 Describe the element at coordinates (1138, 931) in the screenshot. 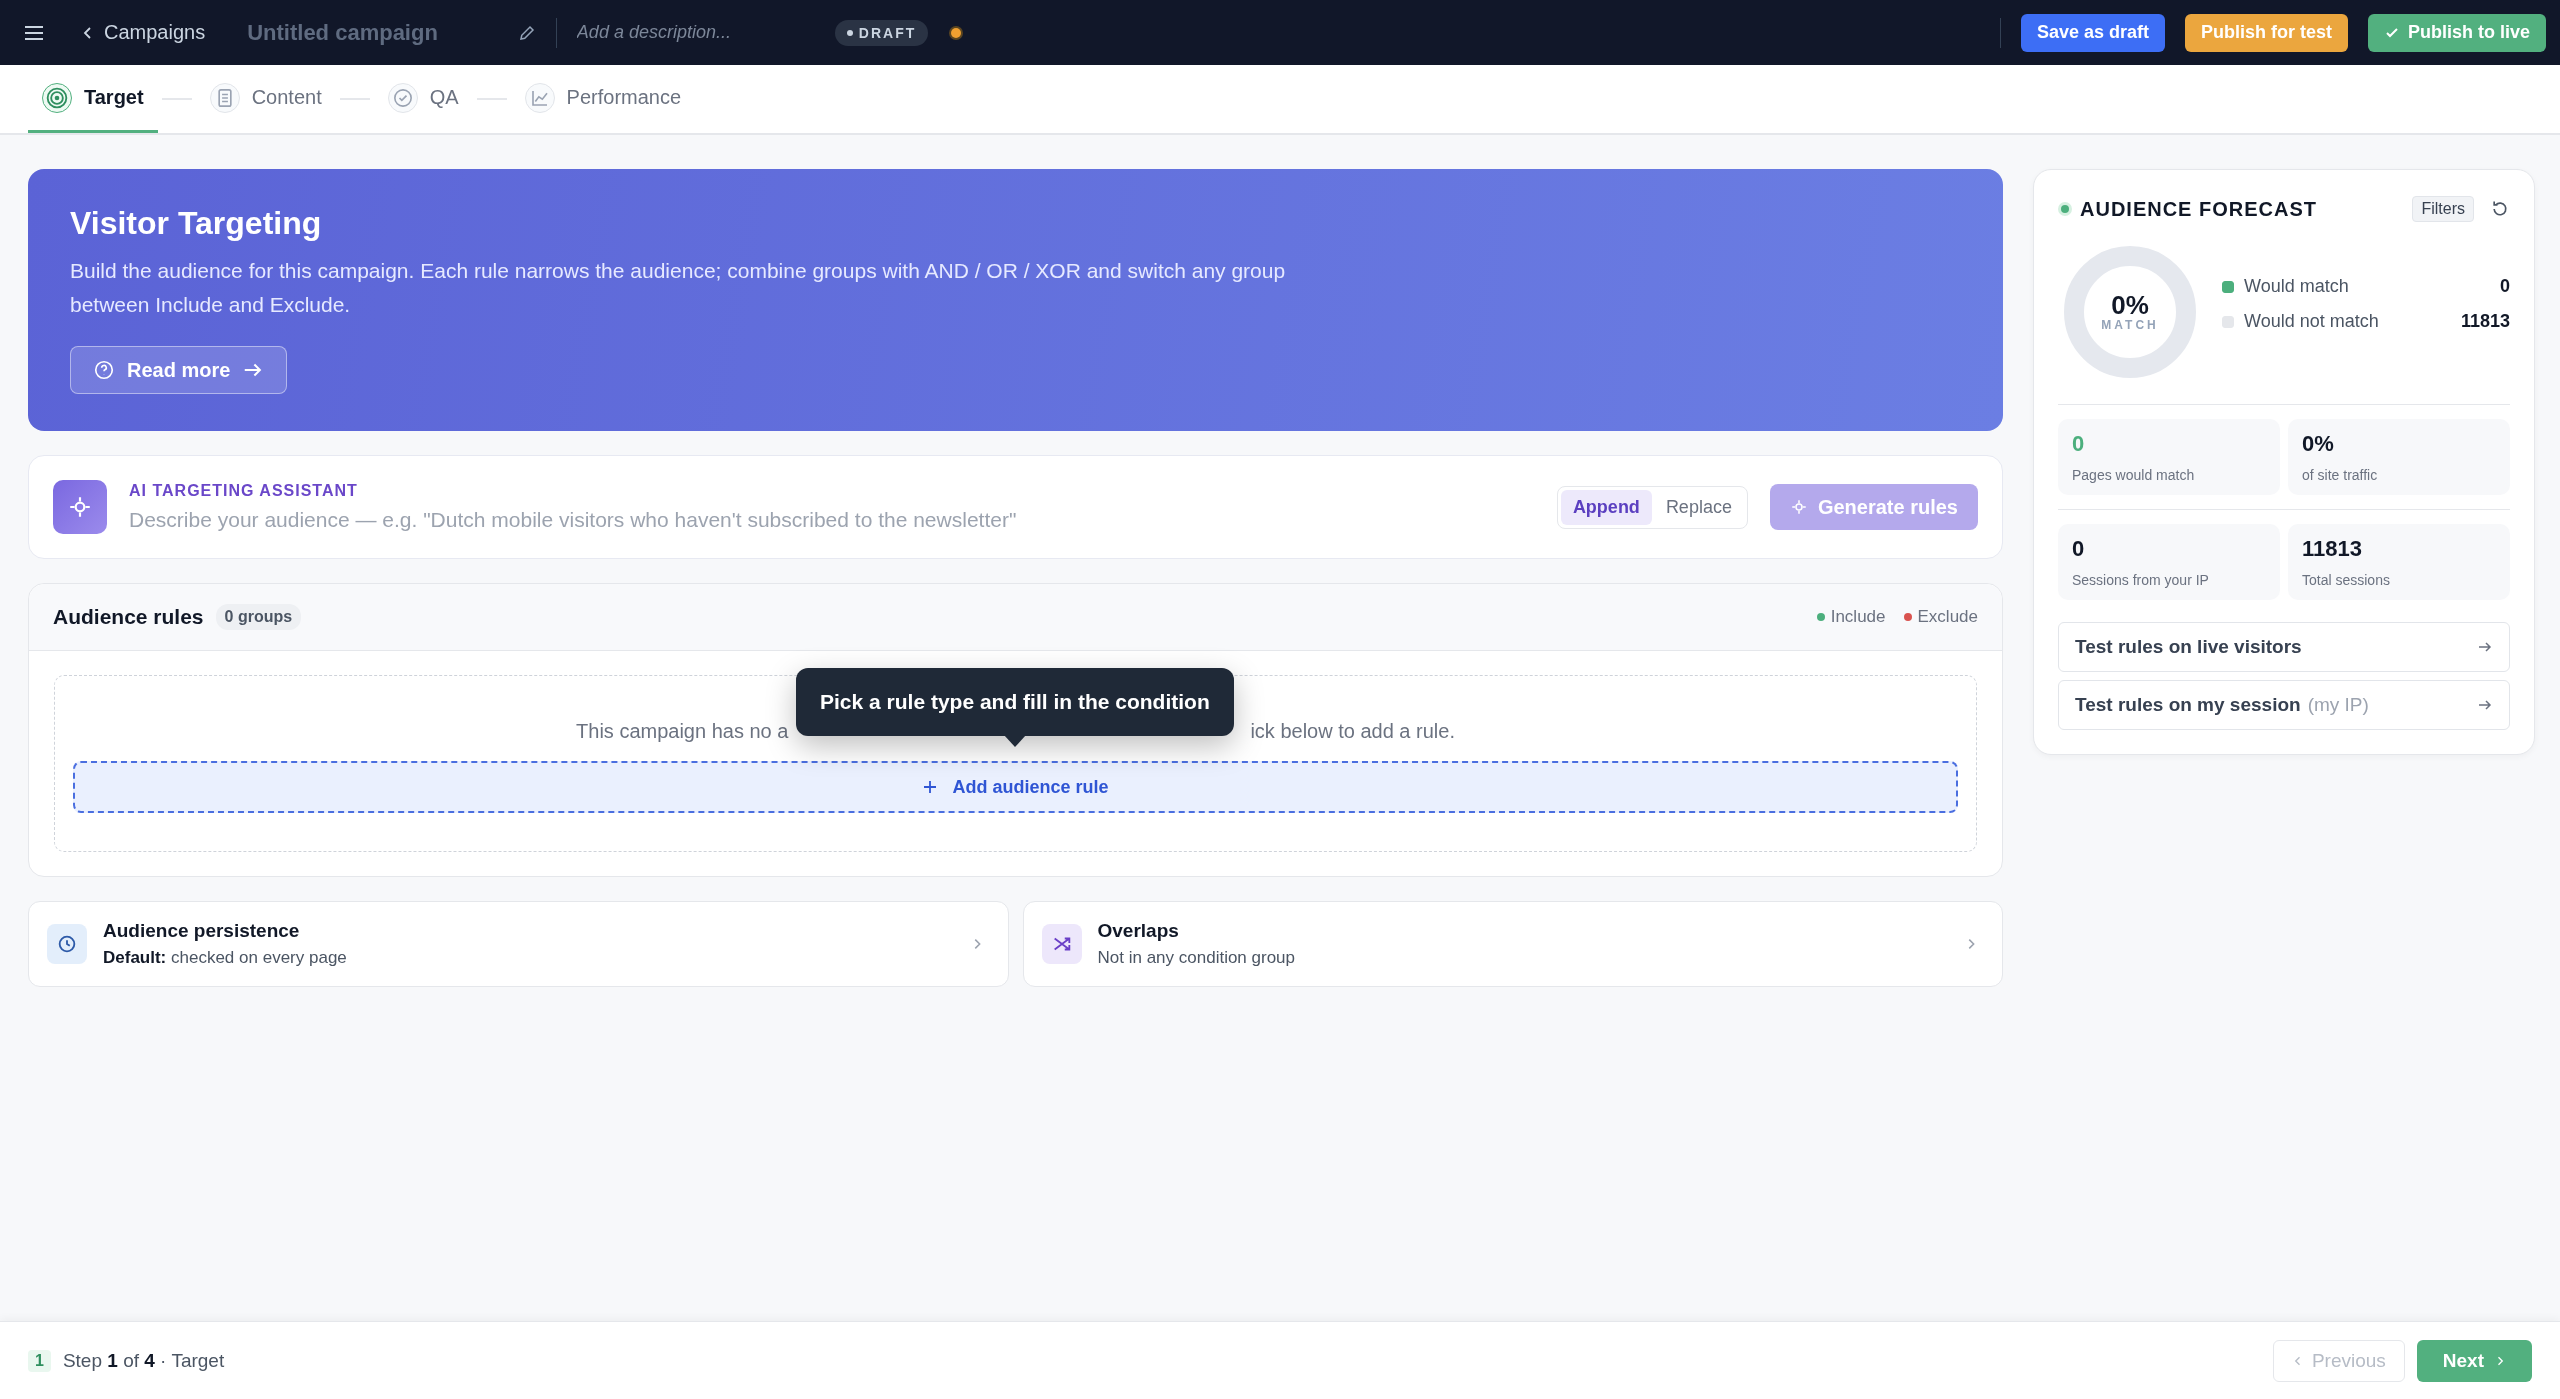

I see `card-title: Overlaps` at that location.